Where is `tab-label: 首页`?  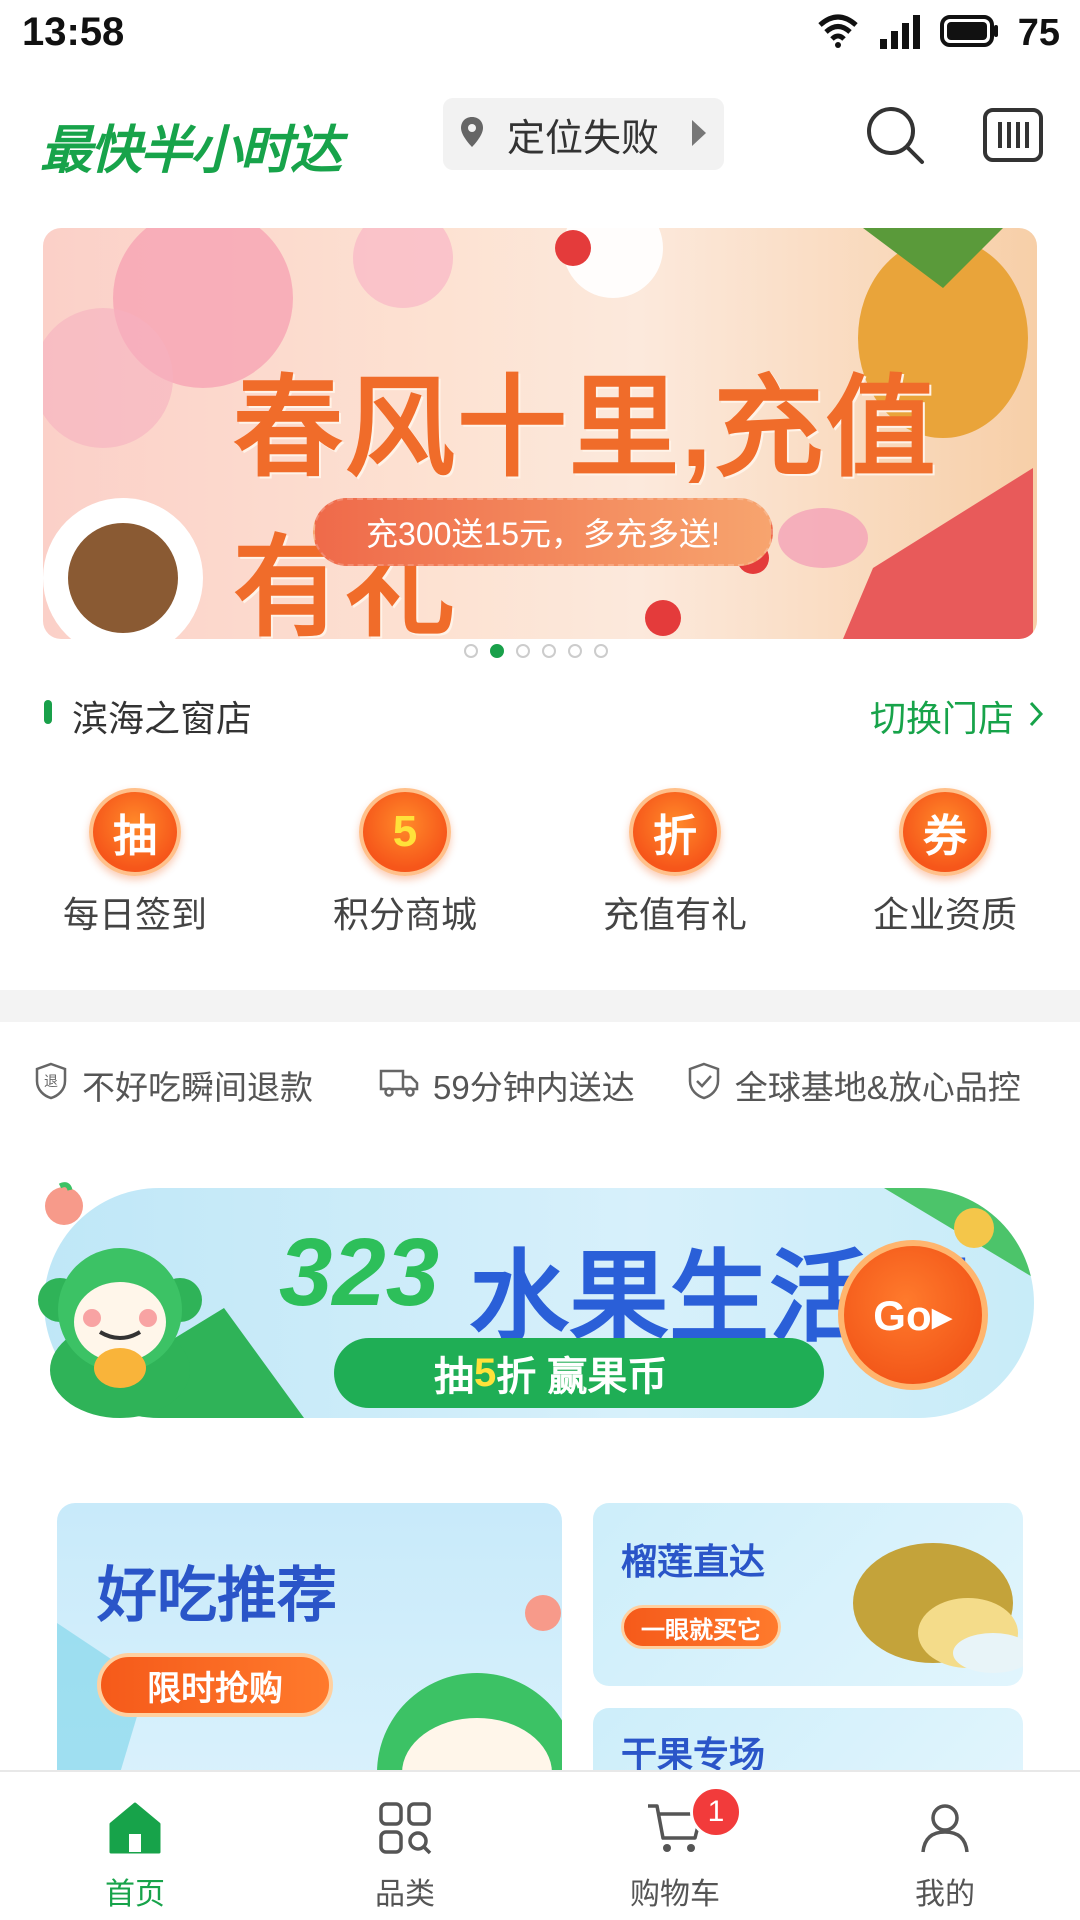 tab-label: 首页 is located at coordinates (135, 1894).